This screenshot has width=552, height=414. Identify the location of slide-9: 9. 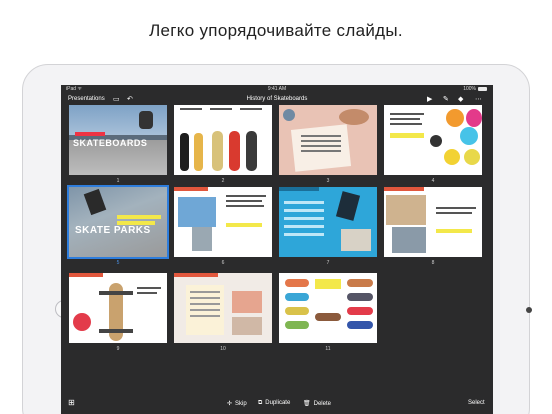
(118, 313).